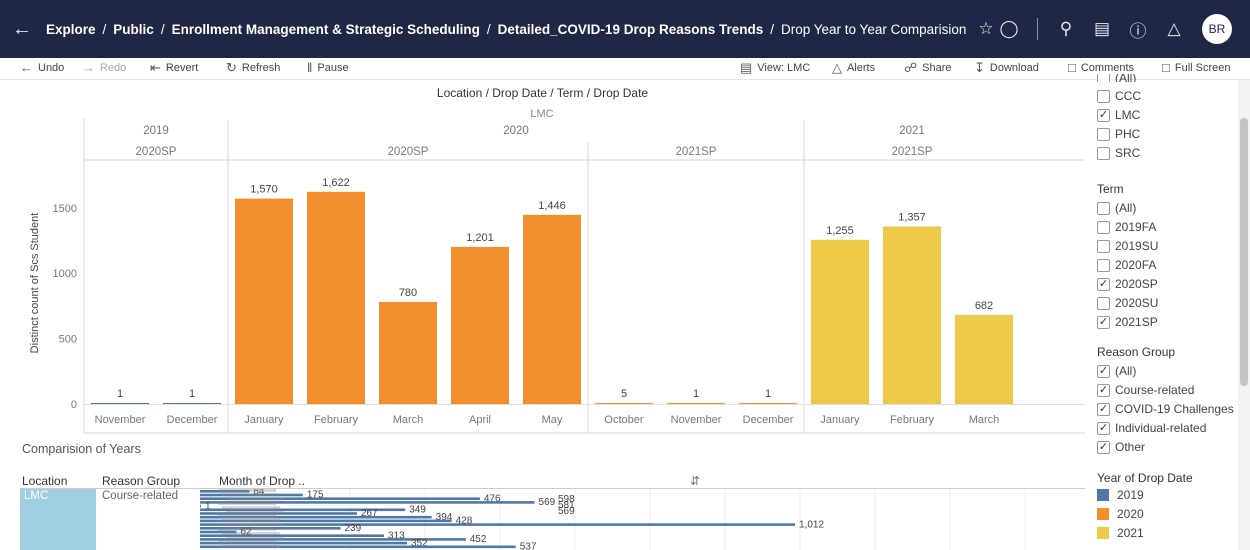  Describe the element at coordinates (566, 511) in the screenshot. I see `comparison-end-label: 569` at that location.